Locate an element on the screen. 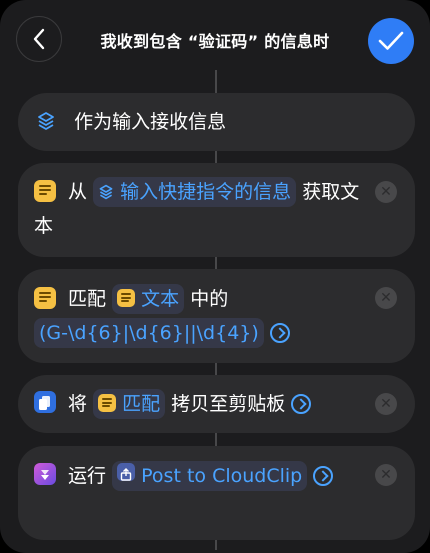  match-variable-token: 匹配 is located at coordinates (129, 404).